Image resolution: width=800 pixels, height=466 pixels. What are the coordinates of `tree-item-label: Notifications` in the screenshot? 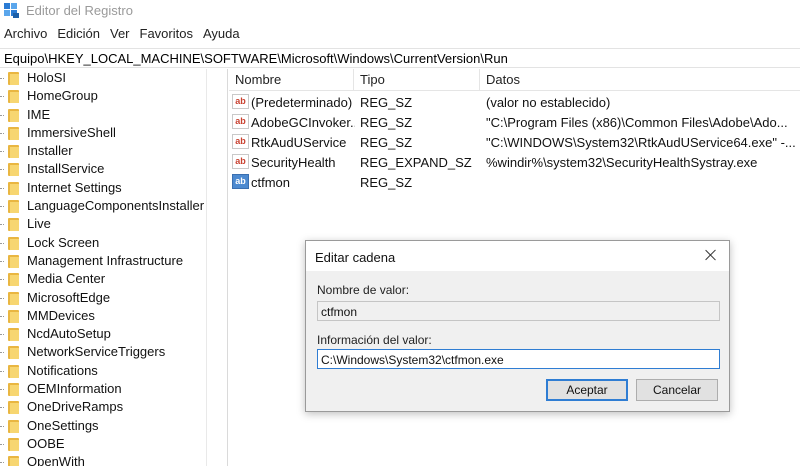 It's located at (62, 370).